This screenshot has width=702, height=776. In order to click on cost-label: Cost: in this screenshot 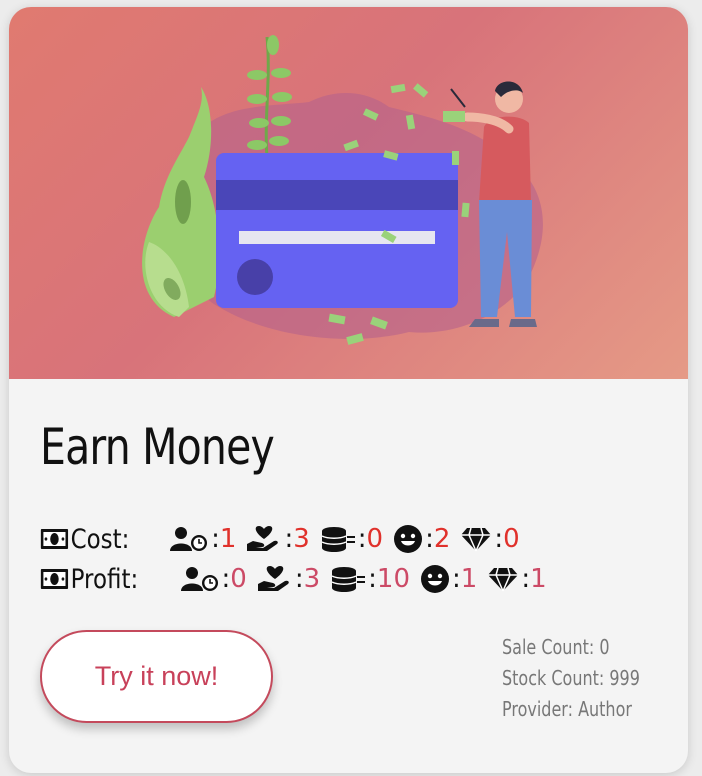, I will do `click(84, 539)`.